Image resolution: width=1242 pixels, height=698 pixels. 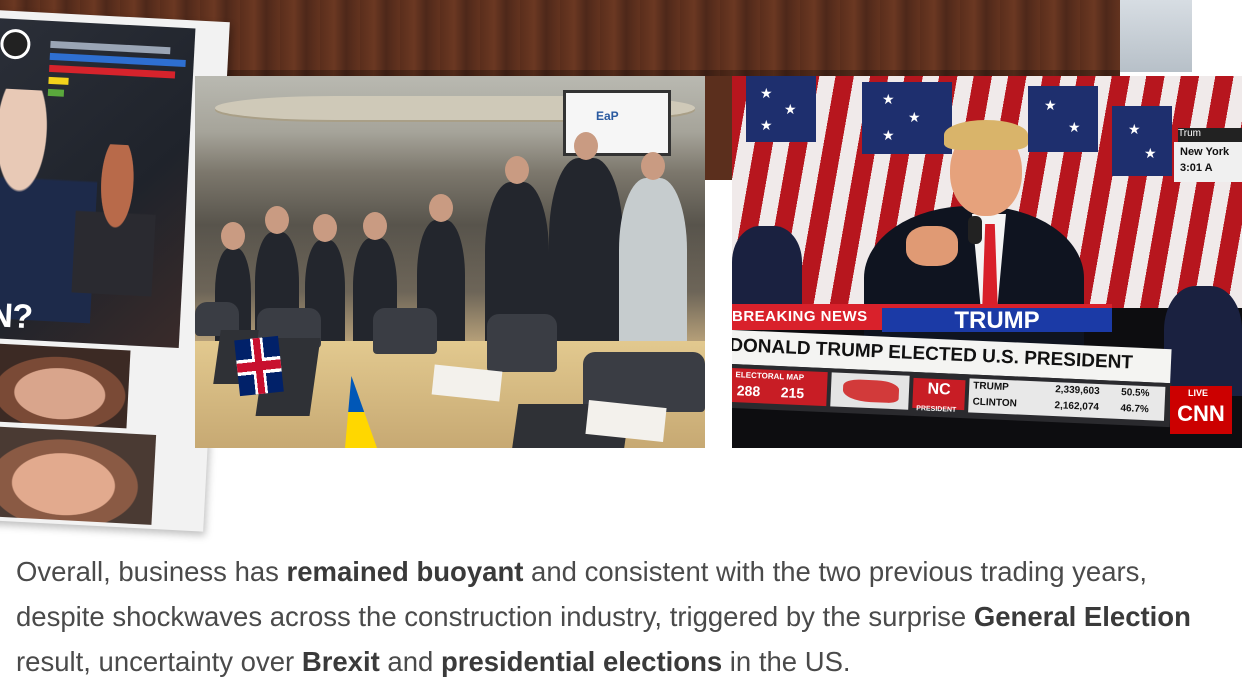 I want to click on state-sub-label: PRESIDENT, so click(x=936, y=409).